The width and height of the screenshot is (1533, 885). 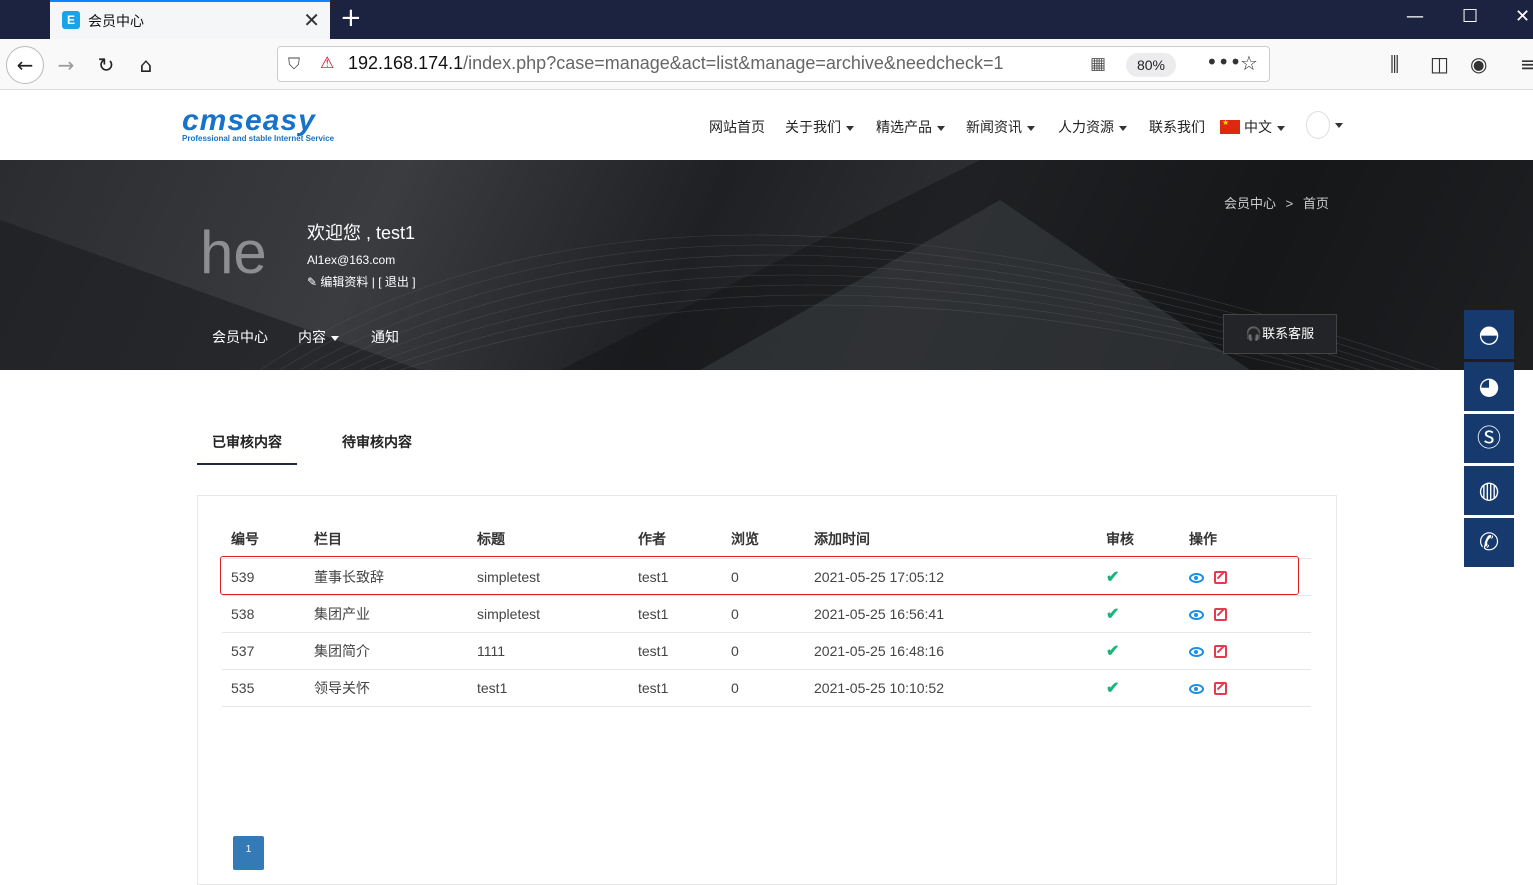 I want to click on col-views: 浏览, so click(x=763, y=539).